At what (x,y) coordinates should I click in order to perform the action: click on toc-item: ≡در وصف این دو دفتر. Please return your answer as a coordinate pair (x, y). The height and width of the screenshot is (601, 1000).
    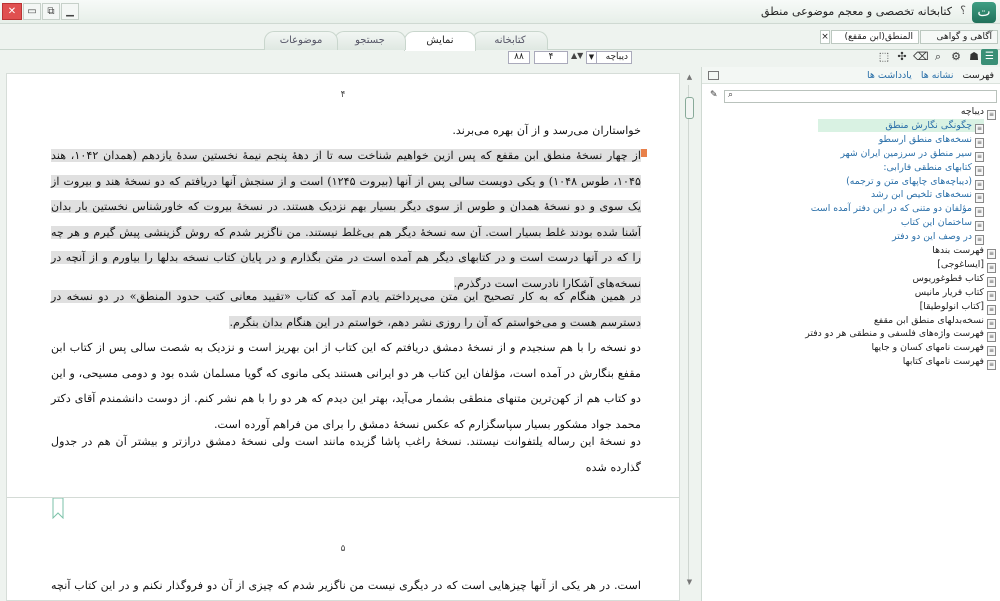
    Looking at the image, I should click on (938, 238).